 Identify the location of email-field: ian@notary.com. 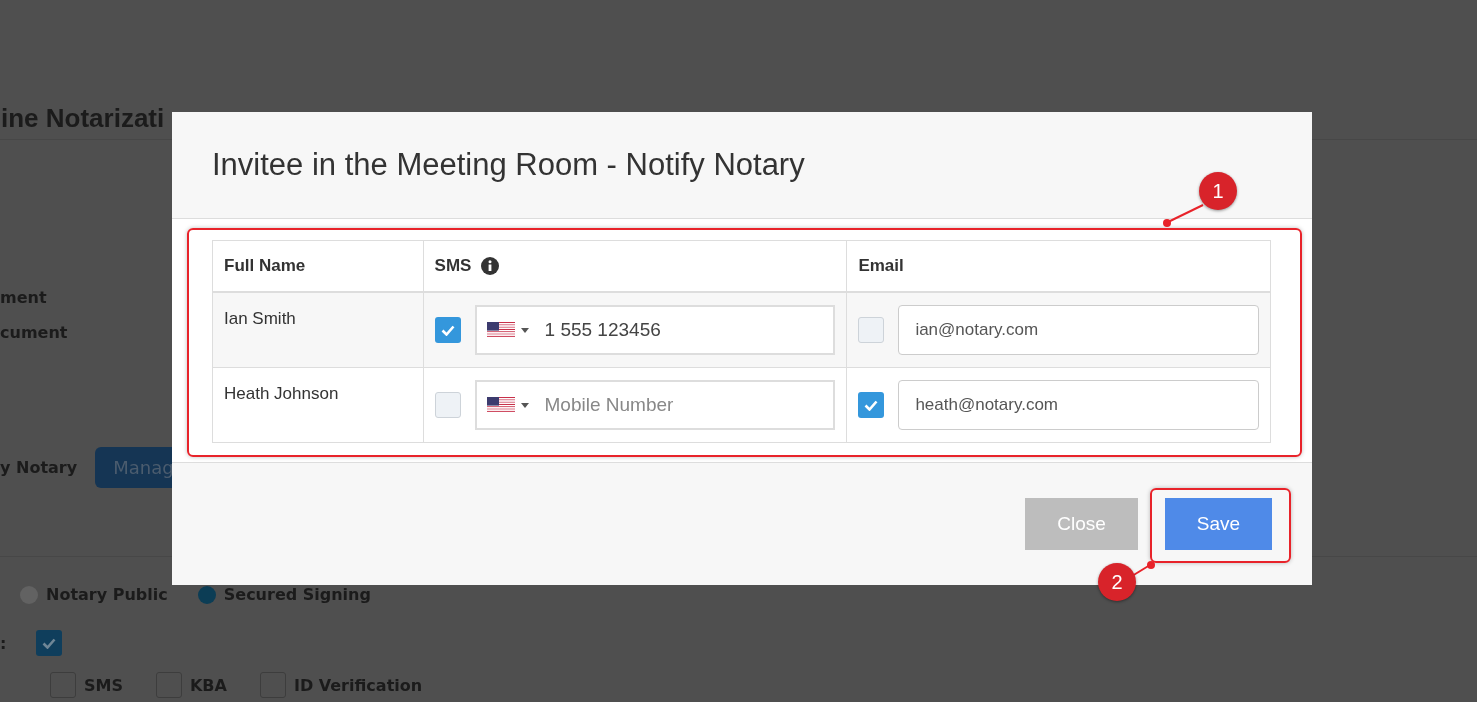
(1078, 330).